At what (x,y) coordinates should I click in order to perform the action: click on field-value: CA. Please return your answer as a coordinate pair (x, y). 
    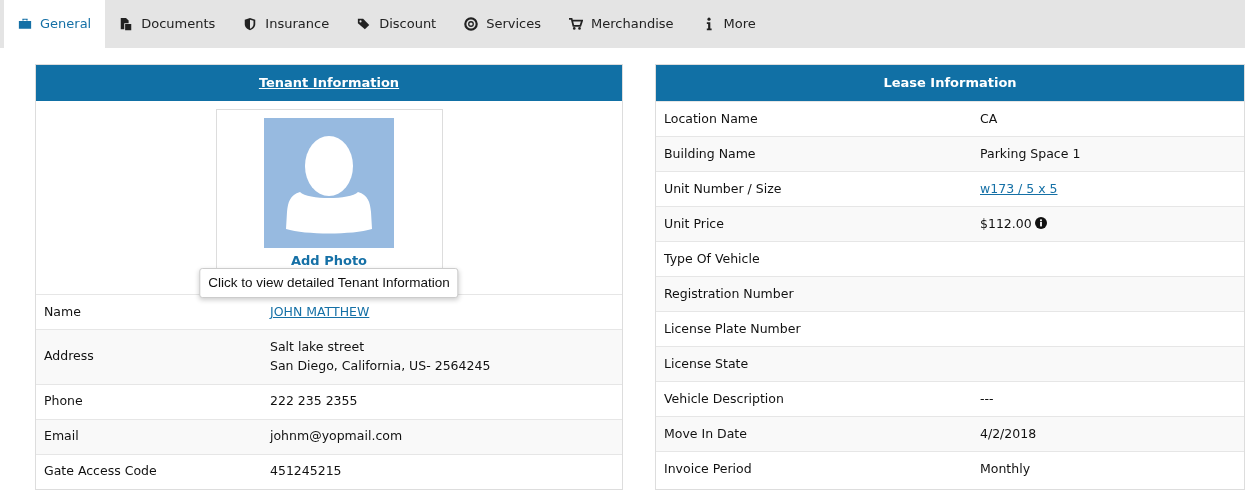
    Looking at the image, I should click on (989, 118).